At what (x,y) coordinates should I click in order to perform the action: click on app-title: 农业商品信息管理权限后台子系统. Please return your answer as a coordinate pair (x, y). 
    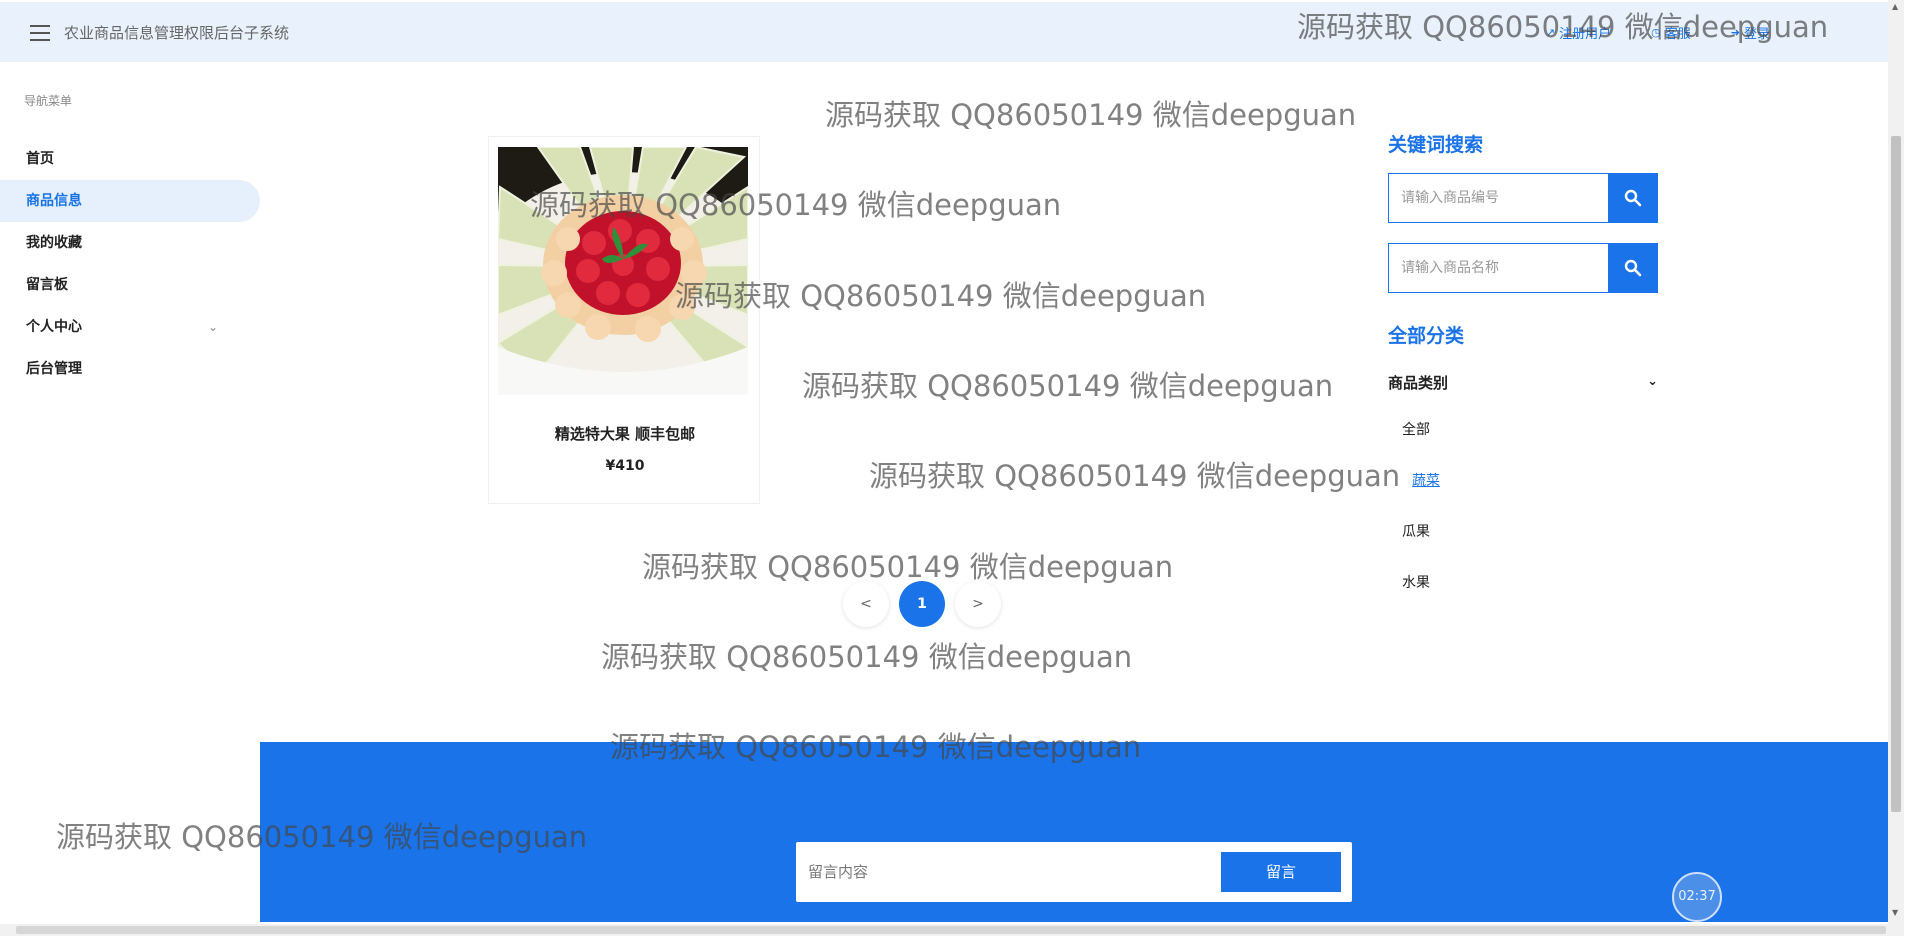
    Looking at the image, I should click on (177, 33).